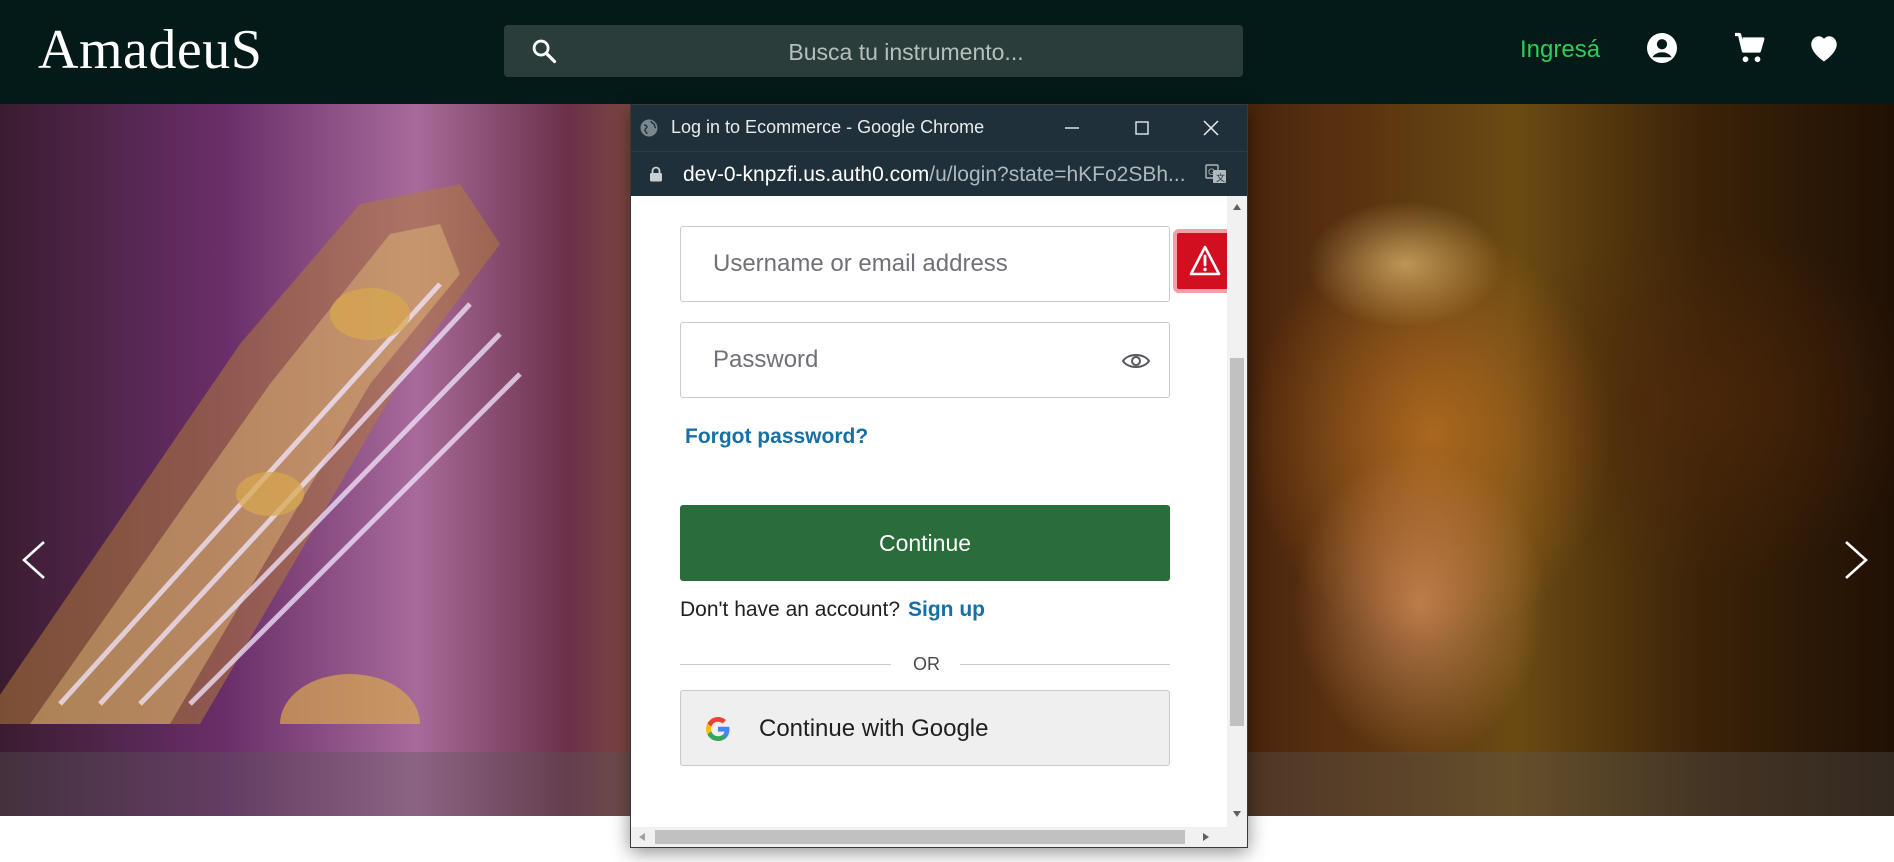 Image resolution: width=1894 pixels, height=862 pixels. I want to click on maximize-icon, so click(1142, 128).